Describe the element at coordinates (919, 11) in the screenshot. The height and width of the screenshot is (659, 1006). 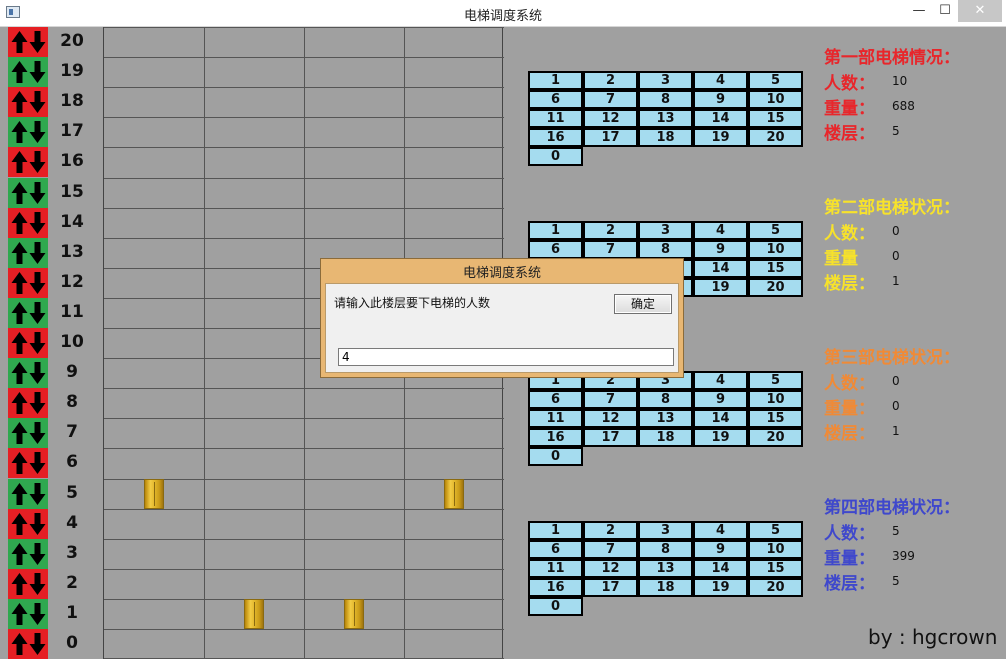
I see `minimize-button: —` at that location.